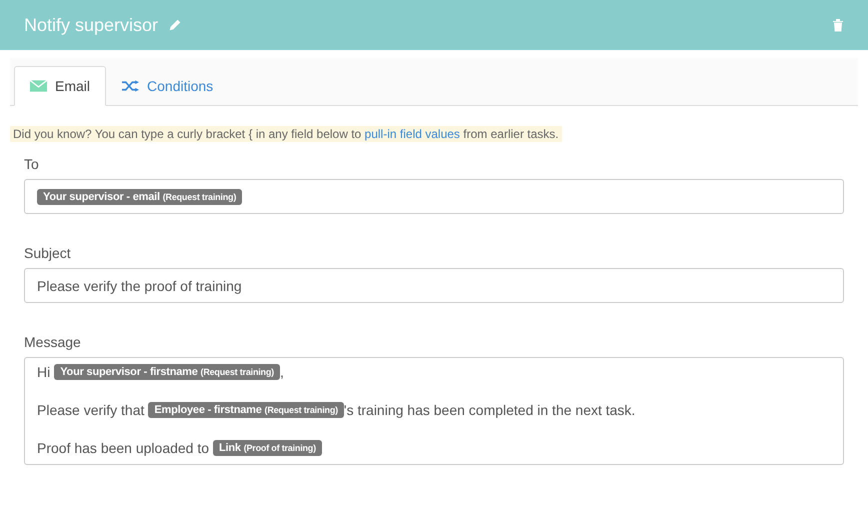 Image resolution: width=868 pixels, height=515 pixels. I want to click on tab: Email, so click(60, 86).